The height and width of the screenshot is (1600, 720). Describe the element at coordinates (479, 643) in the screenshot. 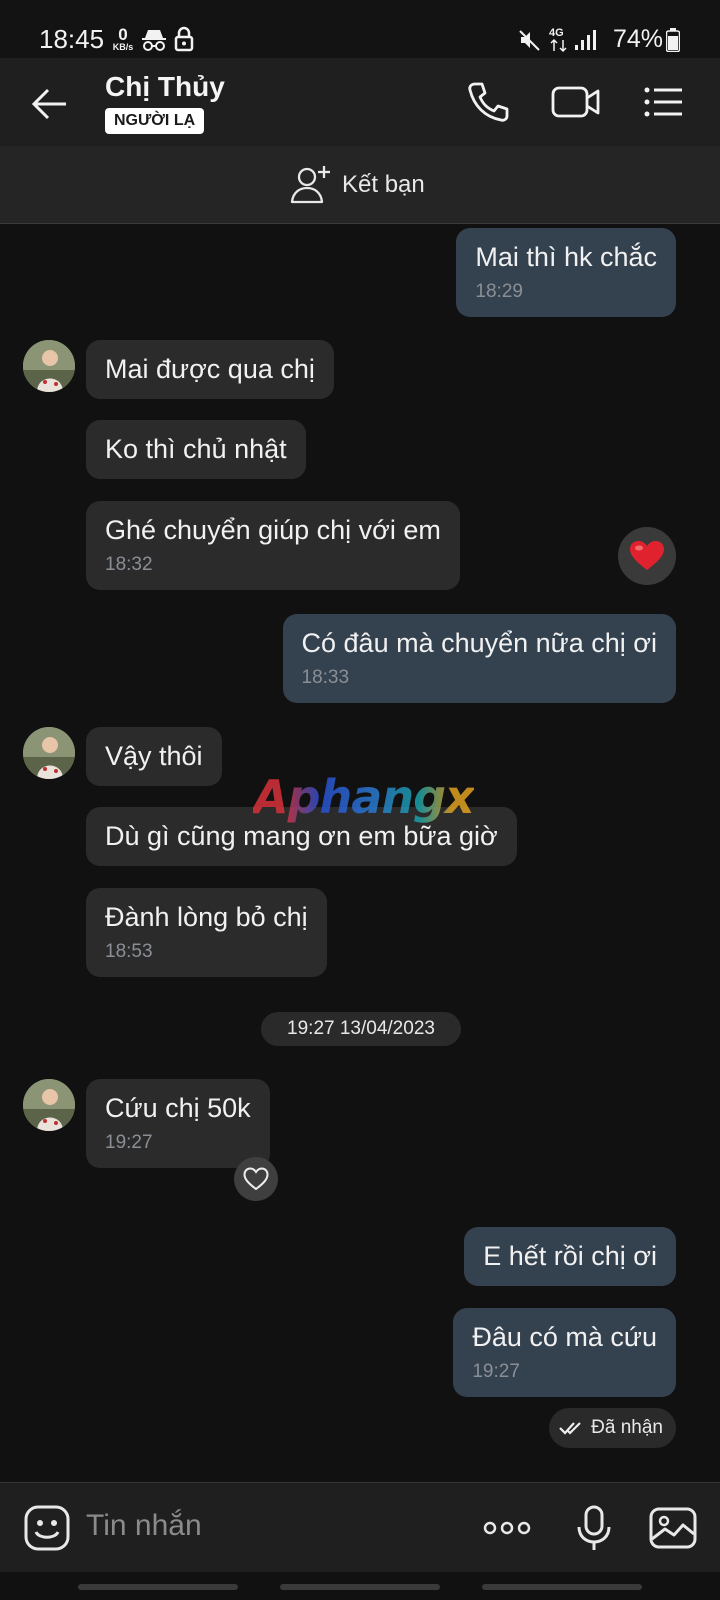

I see `message-text: Có đâu mà chuyển nữa chị ơi` at that location.